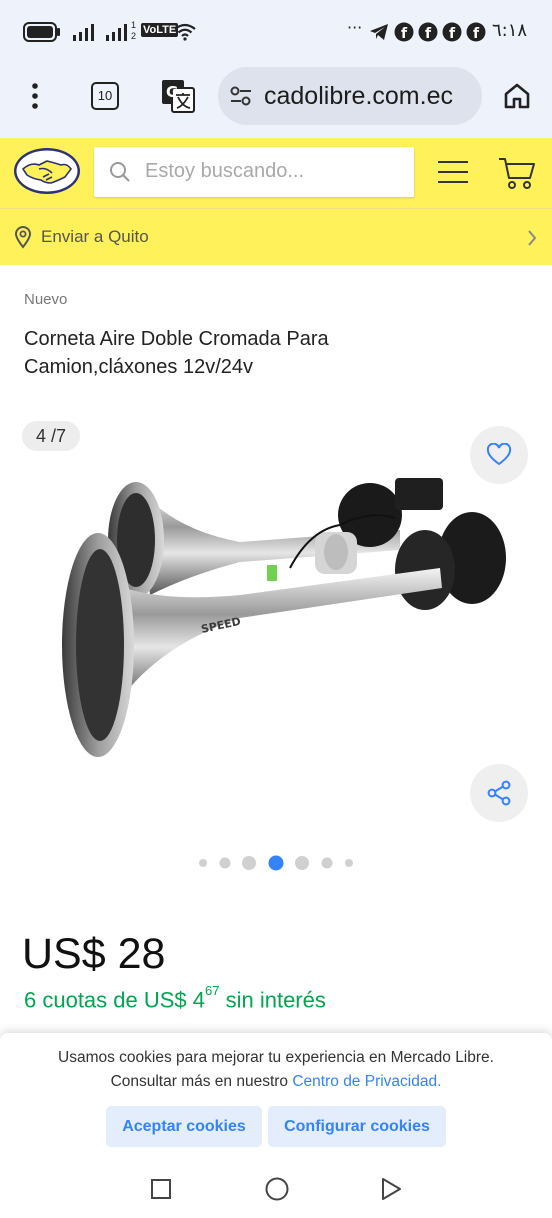 This screenshot has width=552, height=1218. Describe the element at coordinates (23, 237) in the screenshot. I see `location-pin-icon` at that location.